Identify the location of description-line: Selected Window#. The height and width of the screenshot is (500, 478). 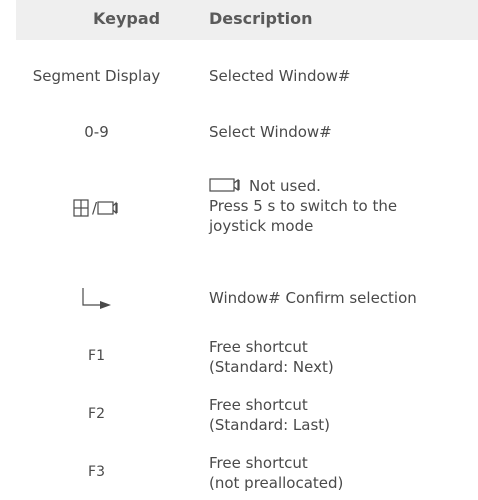
(280, 76).